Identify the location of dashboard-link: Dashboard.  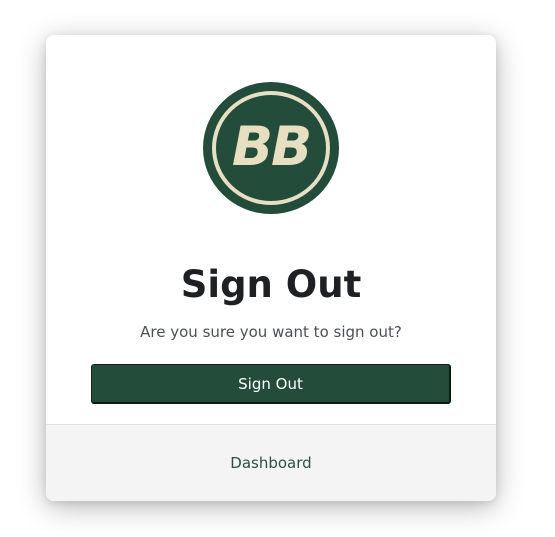
(270, 463).